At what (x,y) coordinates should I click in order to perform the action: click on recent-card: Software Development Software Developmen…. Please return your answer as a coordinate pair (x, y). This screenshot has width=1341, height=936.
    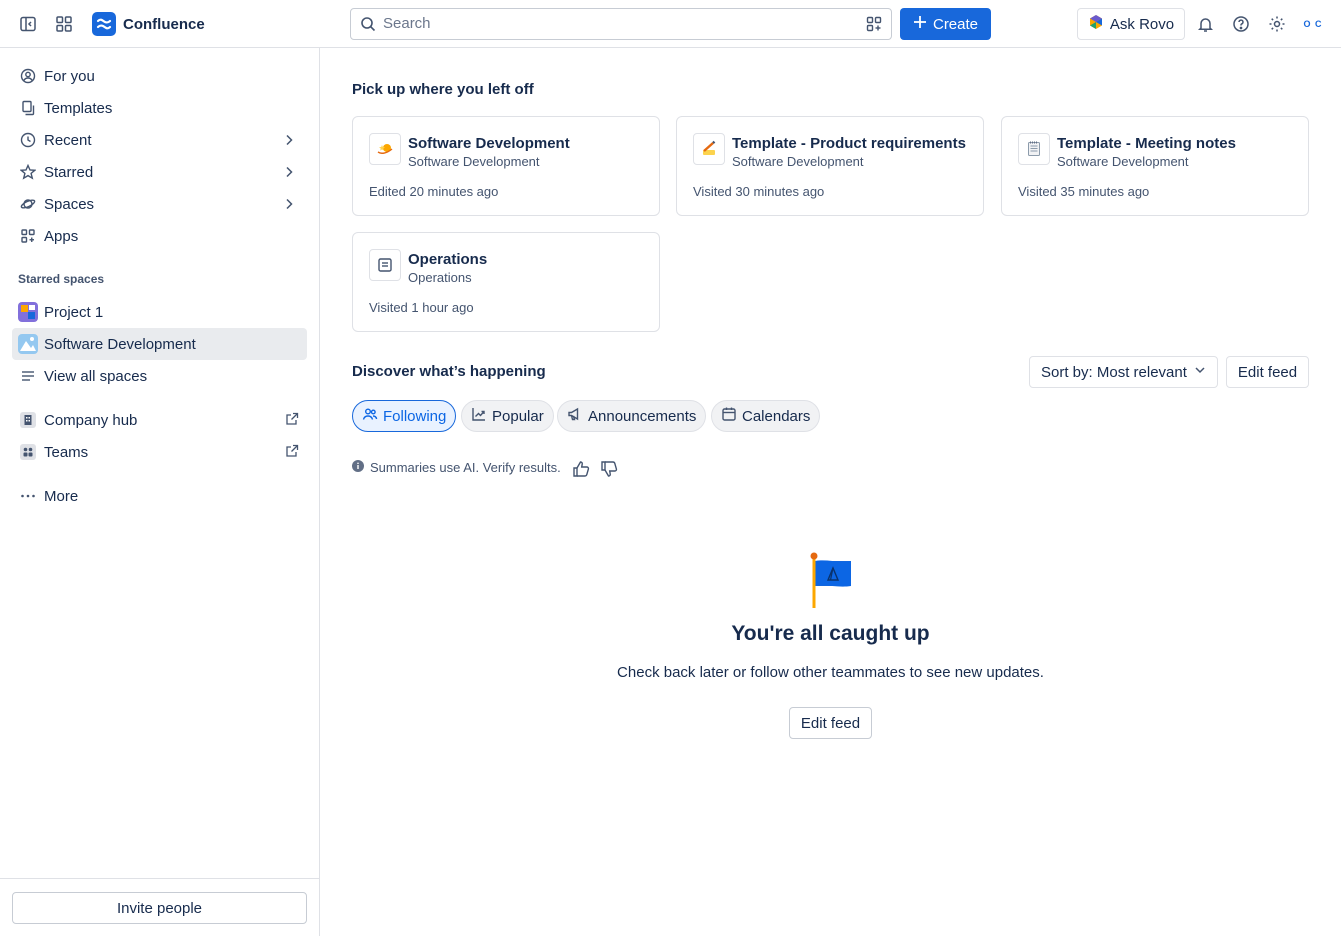
    Looking at the image, I should click on (506, 166).